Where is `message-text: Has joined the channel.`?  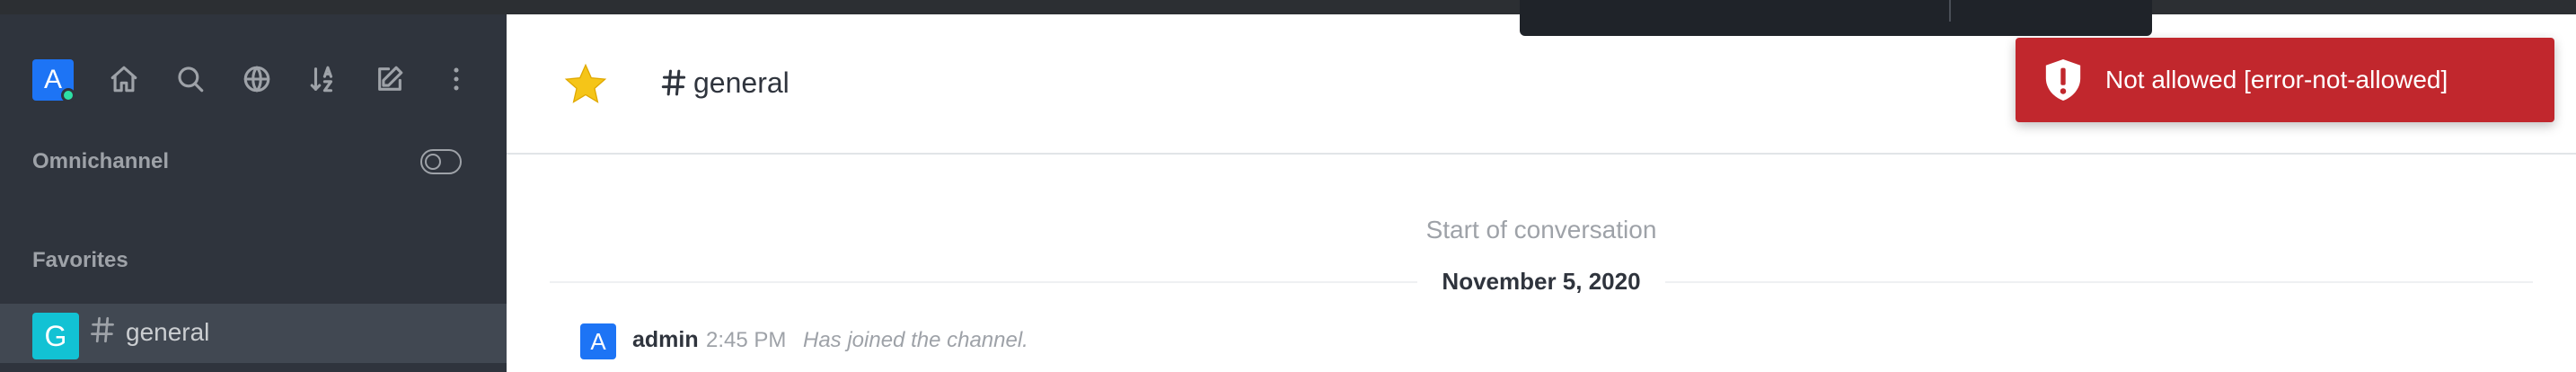
message-text: Has joined the channel. is located at coordinates (915, 340).